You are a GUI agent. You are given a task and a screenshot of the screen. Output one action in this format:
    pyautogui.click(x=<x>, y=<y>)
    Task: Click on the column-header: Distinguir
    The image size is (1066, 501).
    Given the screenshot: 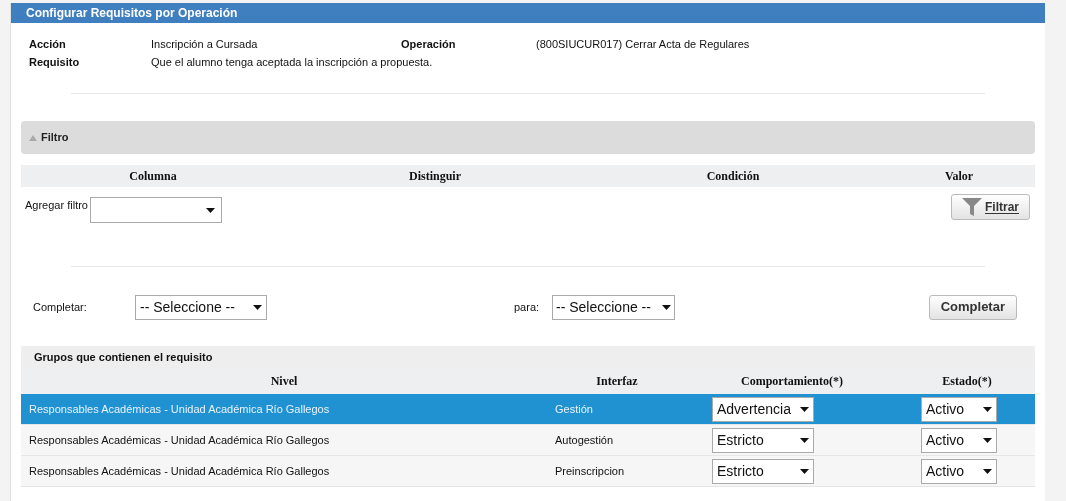 What is the action you would take?
    pyautogui.click(x=435, y=176)
    